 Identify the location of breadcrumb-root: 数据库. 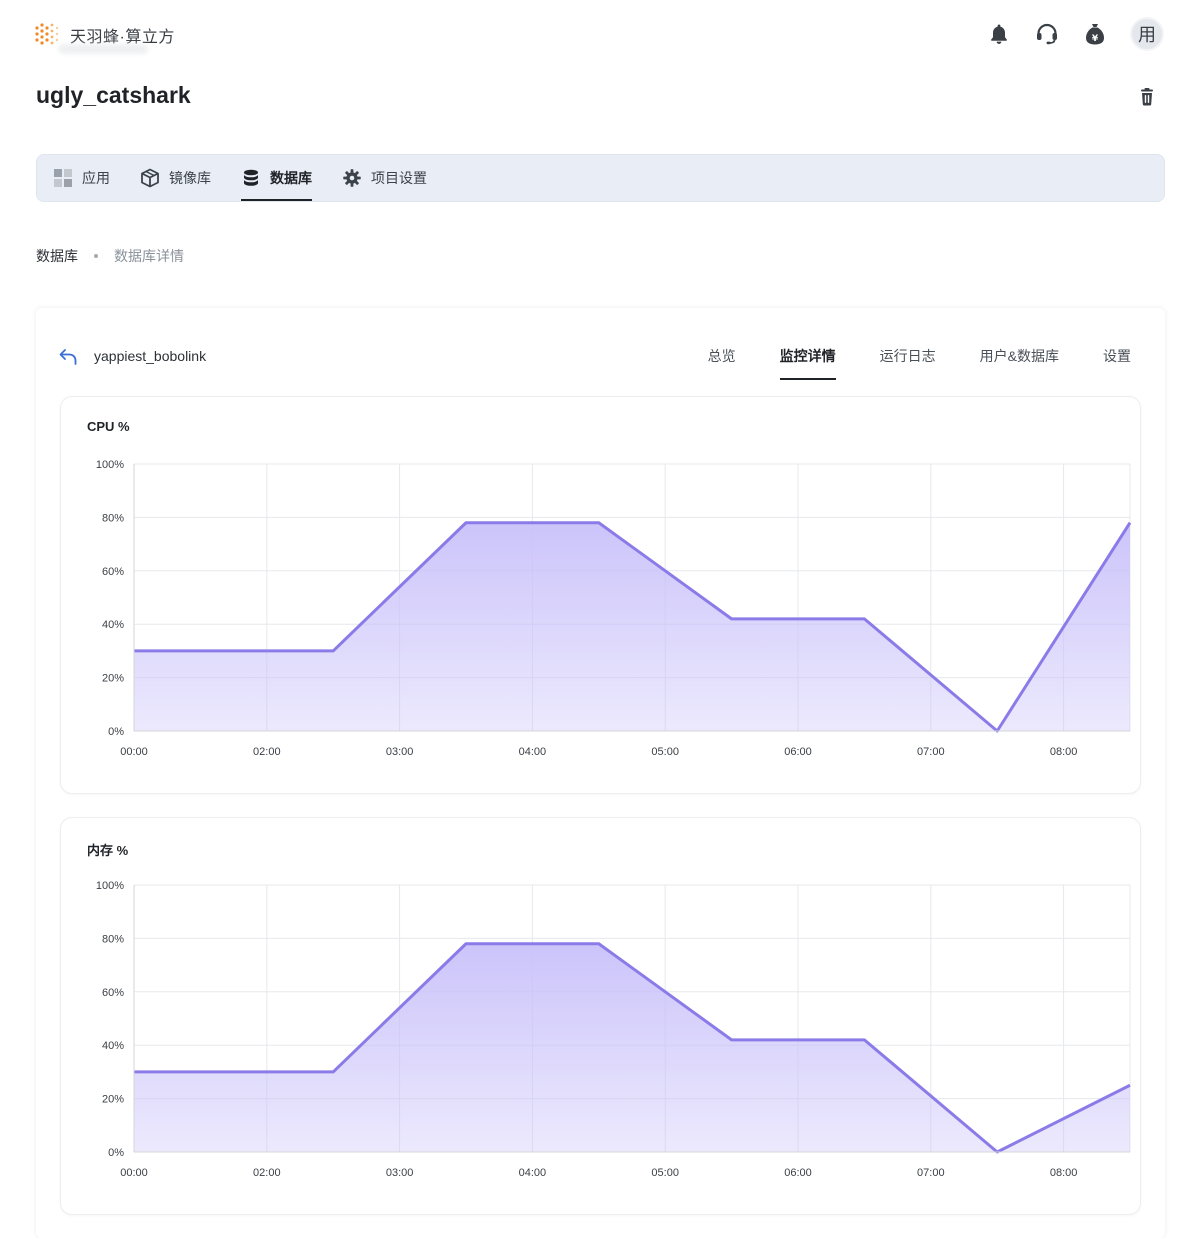
(57, 256).